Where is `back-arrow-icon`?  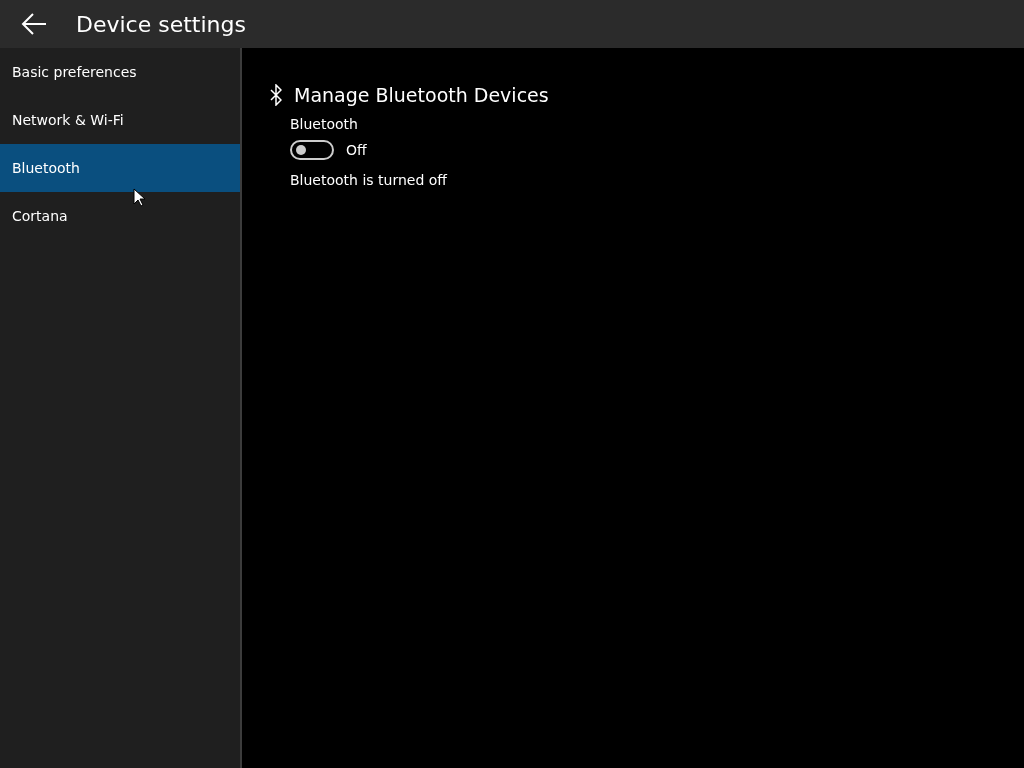 back-arrow-icon is located at coordinates (34, 24).